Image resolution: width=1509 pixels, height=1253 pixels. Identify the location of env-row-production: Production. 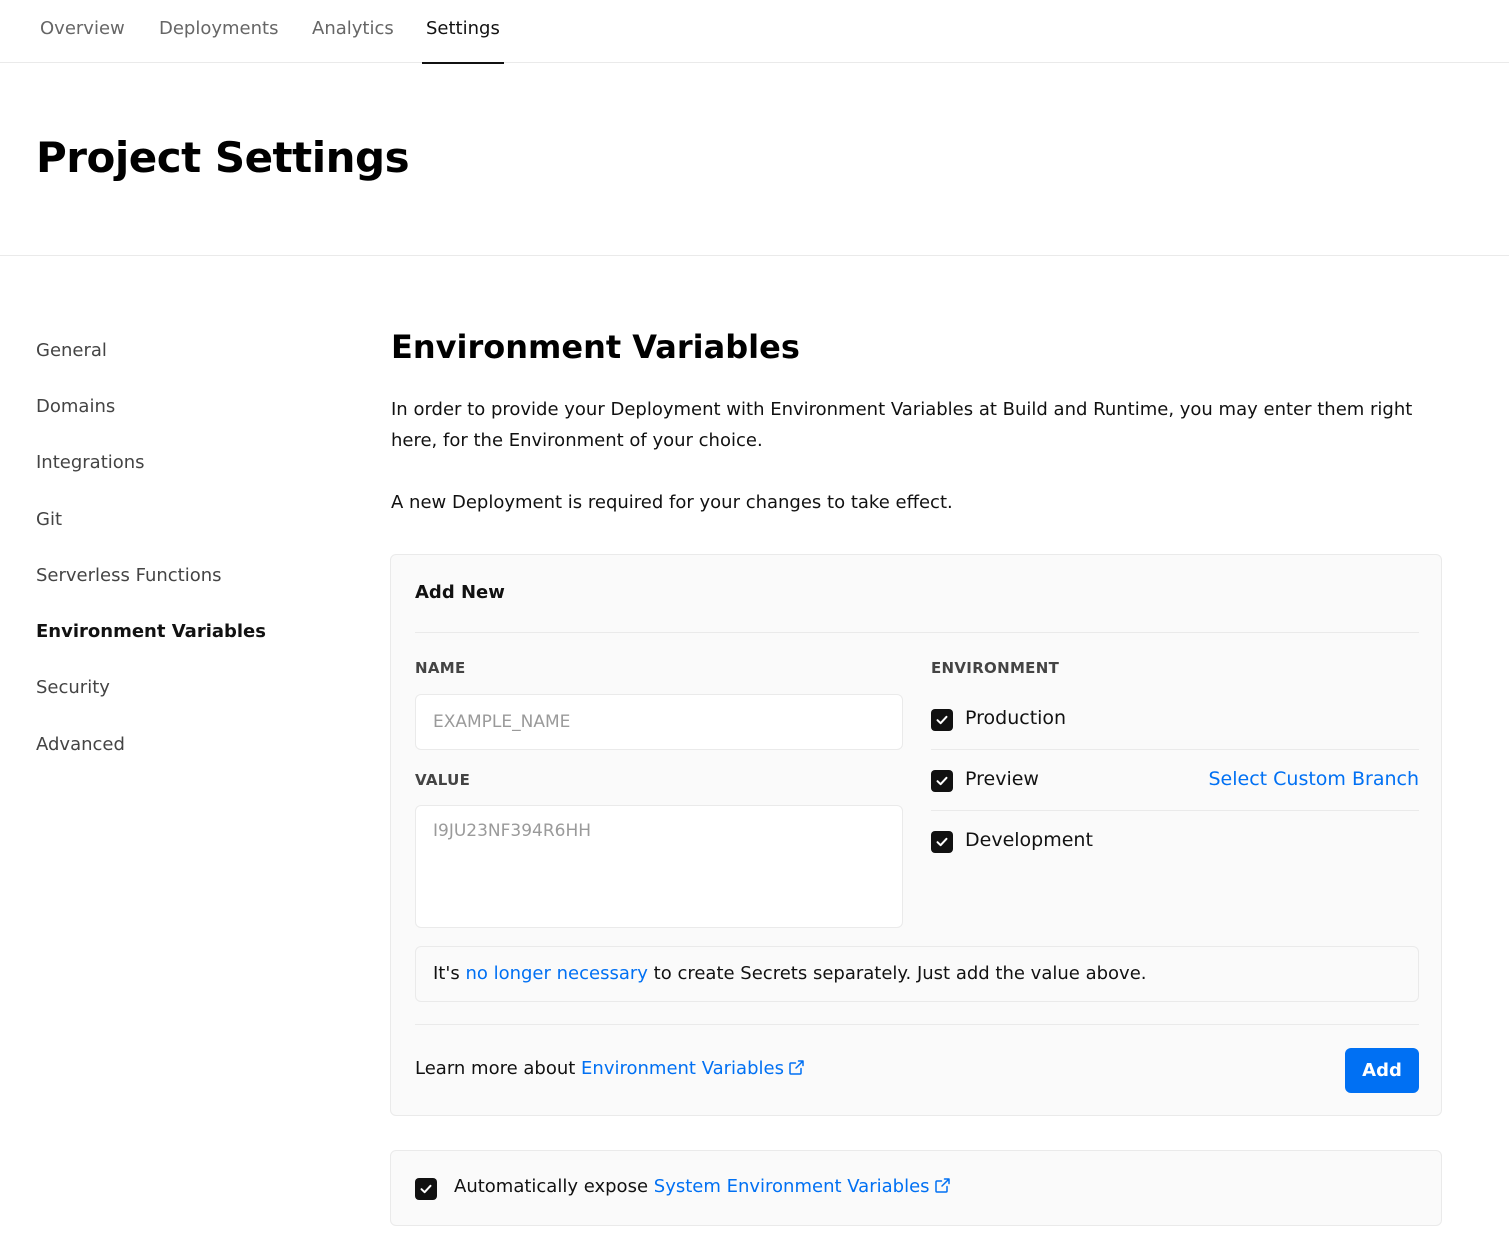
(1175, 719).